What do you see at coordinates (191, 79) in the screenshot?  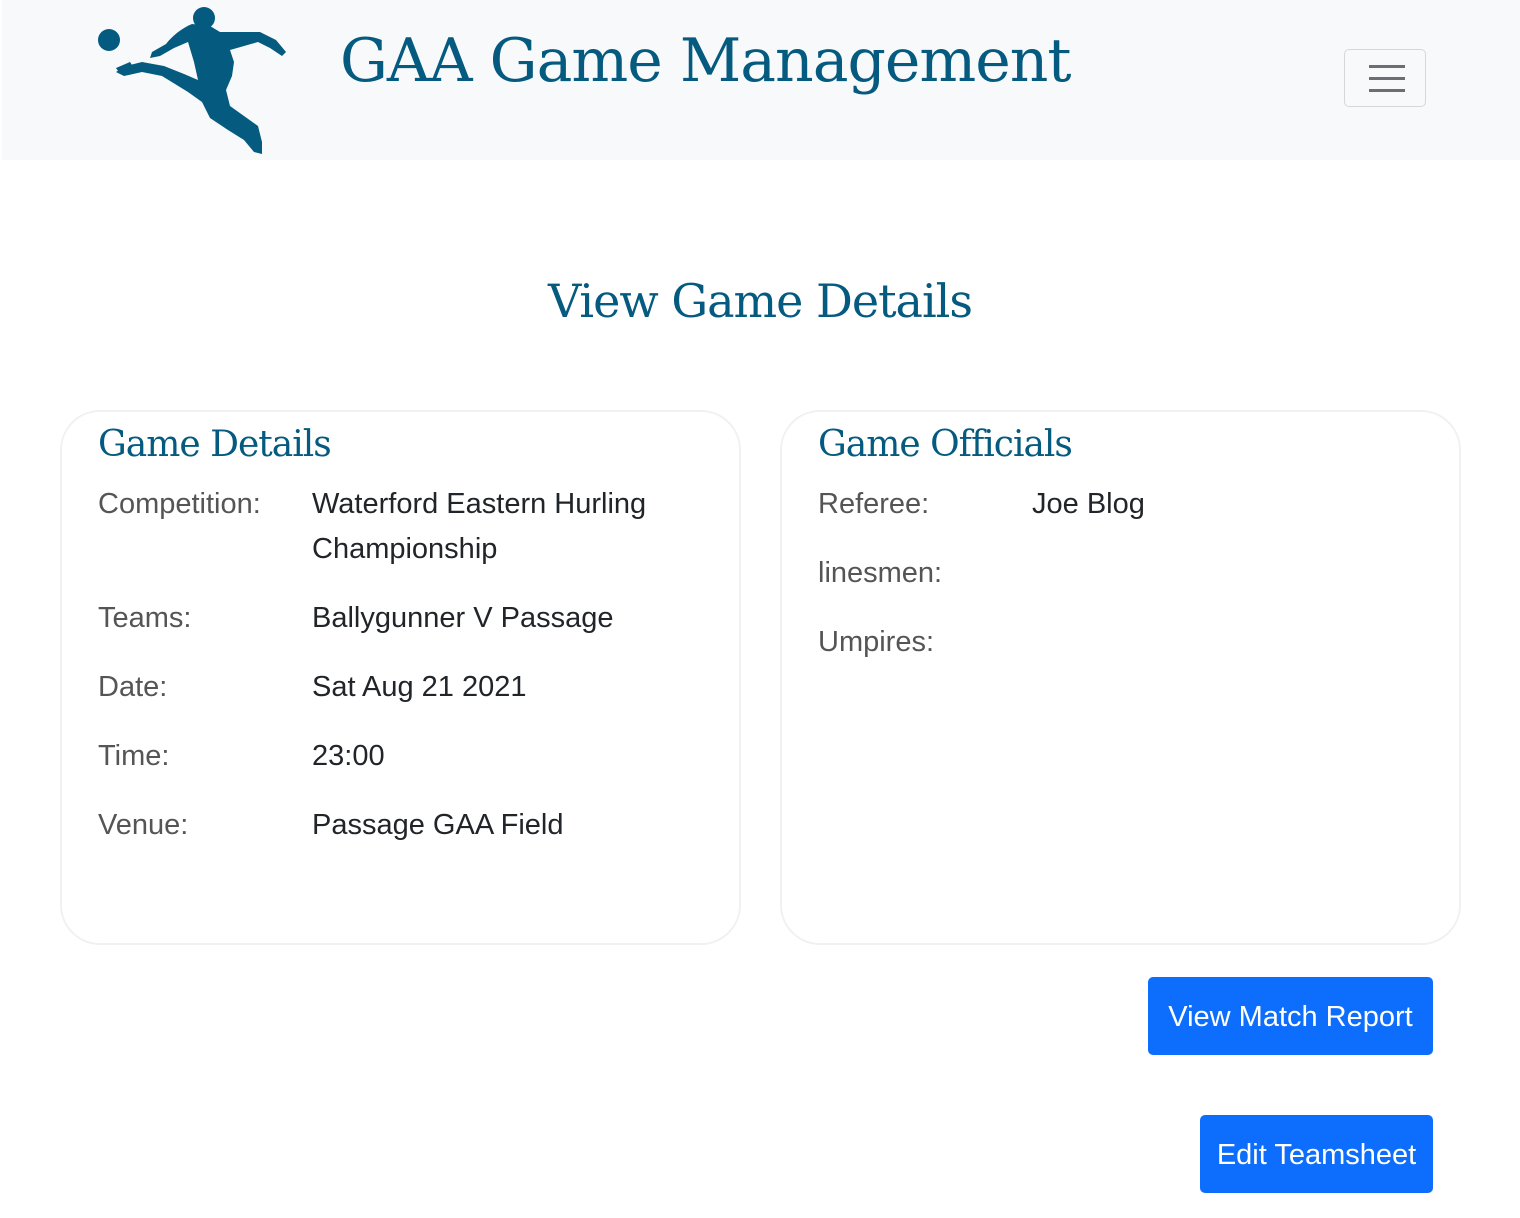 I see `footballer-kicking-logo` at bounding box center [191, 79].